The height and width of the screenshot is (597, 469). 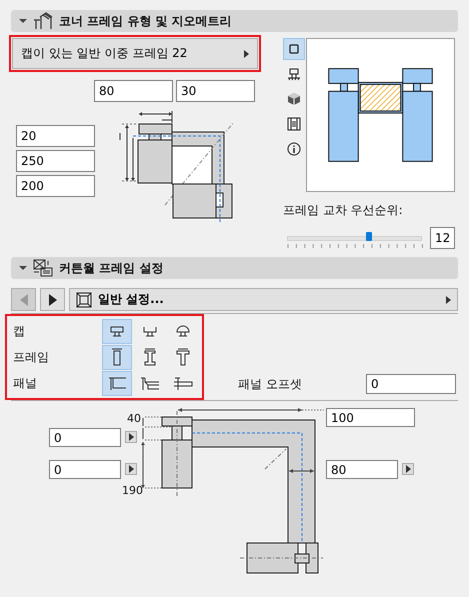 What do you see at coordinates (135, 53) in the screenshot?
I see `frame-type-dropdown: 캡이 있는 일반 이중 프레임 22` at bounding box center [135, 53].